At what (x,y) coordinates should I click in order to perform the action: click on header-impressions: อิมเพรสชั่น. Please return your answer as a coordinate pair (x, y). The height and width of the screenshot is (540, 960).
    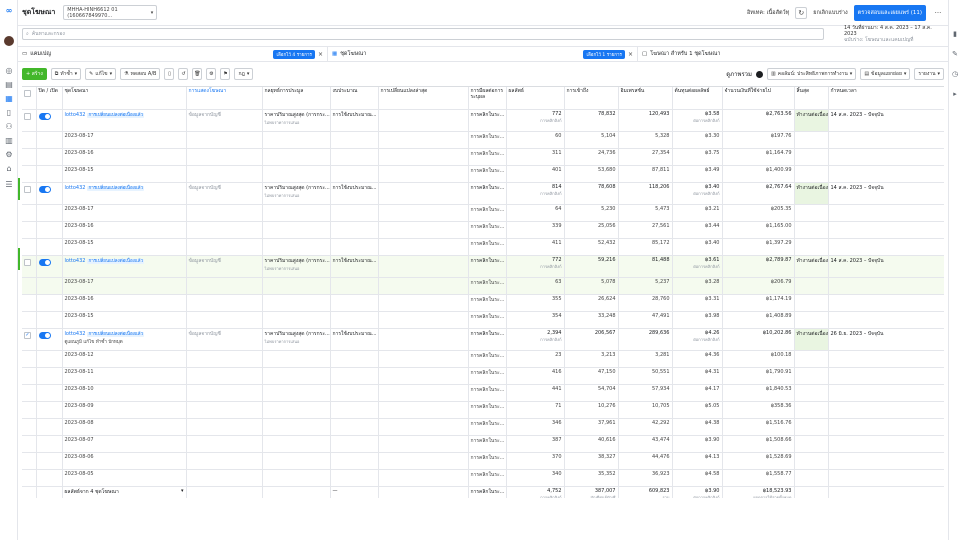
    Looking at the image, I should click on (645, 98).